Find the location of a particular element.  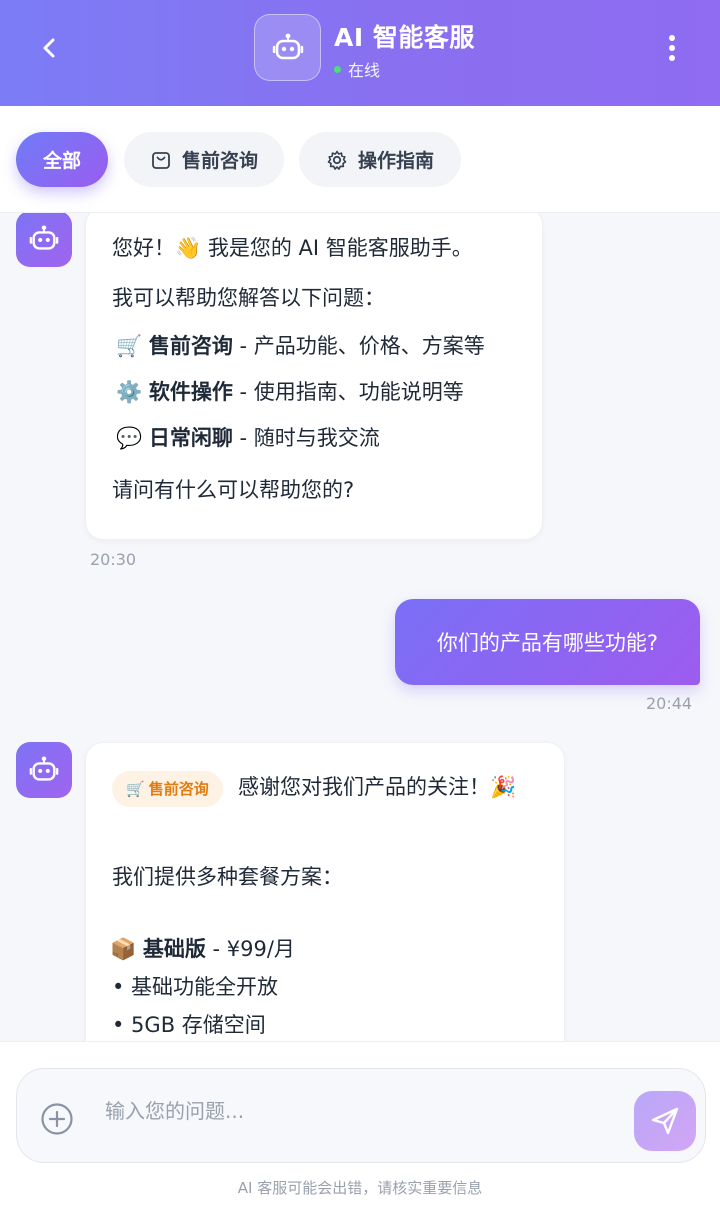

presale-thanks: 感谢您对我们产品的关注！🎉 is located at coordinates (377, 787).